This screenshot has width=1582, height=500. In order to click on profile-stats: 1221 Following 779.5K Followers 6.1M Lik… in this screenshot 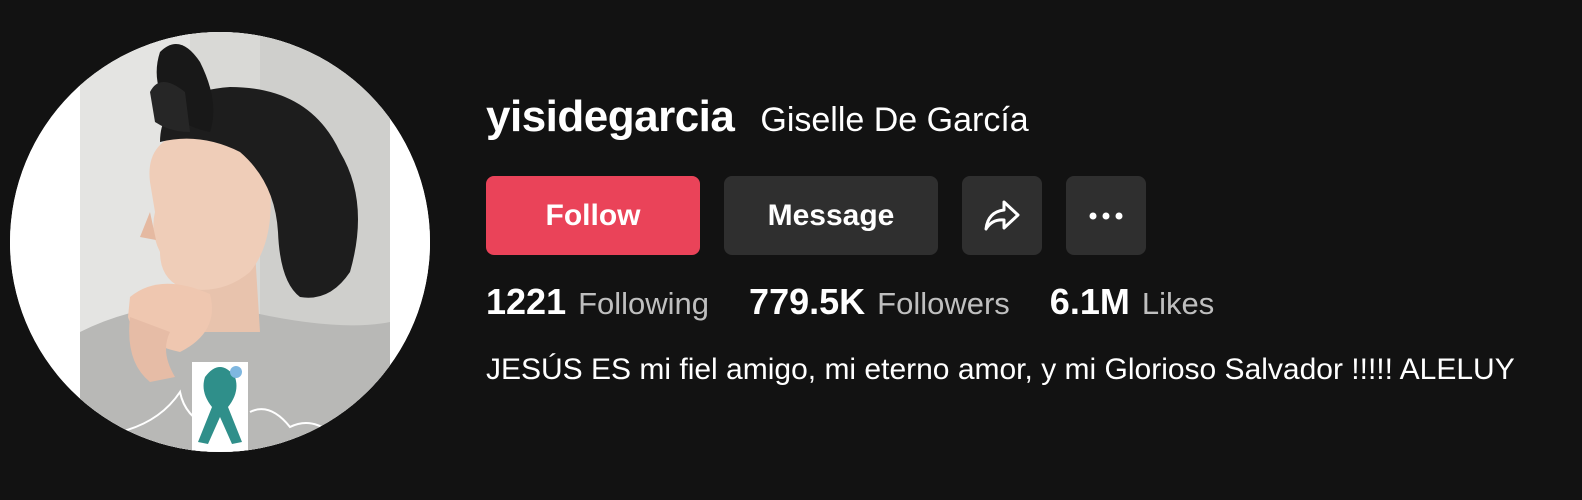, I will do `click(1034, 302)`.